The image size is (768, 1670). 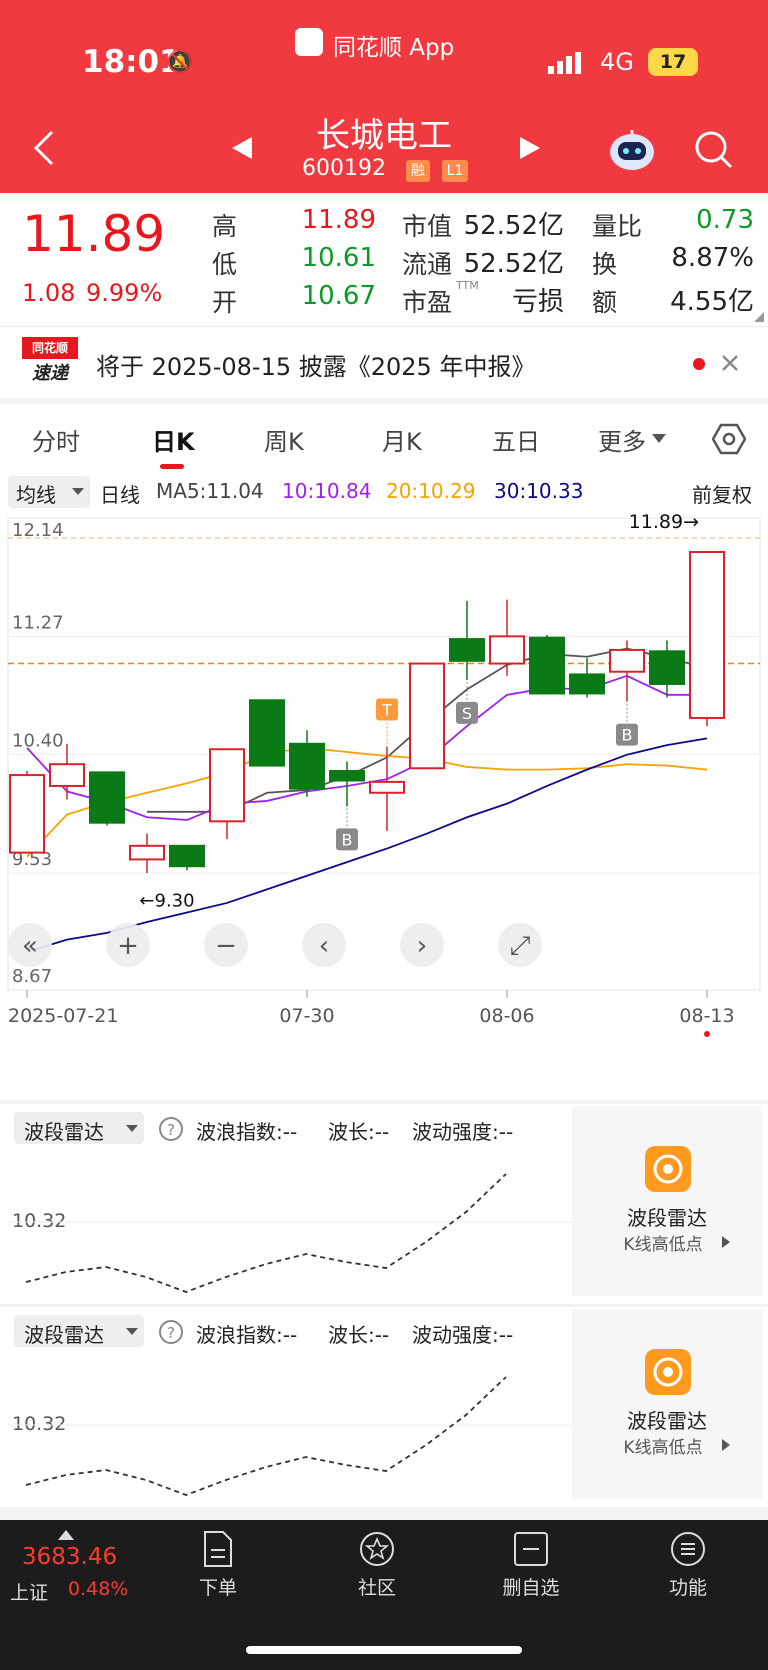 I want to click on tab-more: 更多, so click(x=622, y=439).